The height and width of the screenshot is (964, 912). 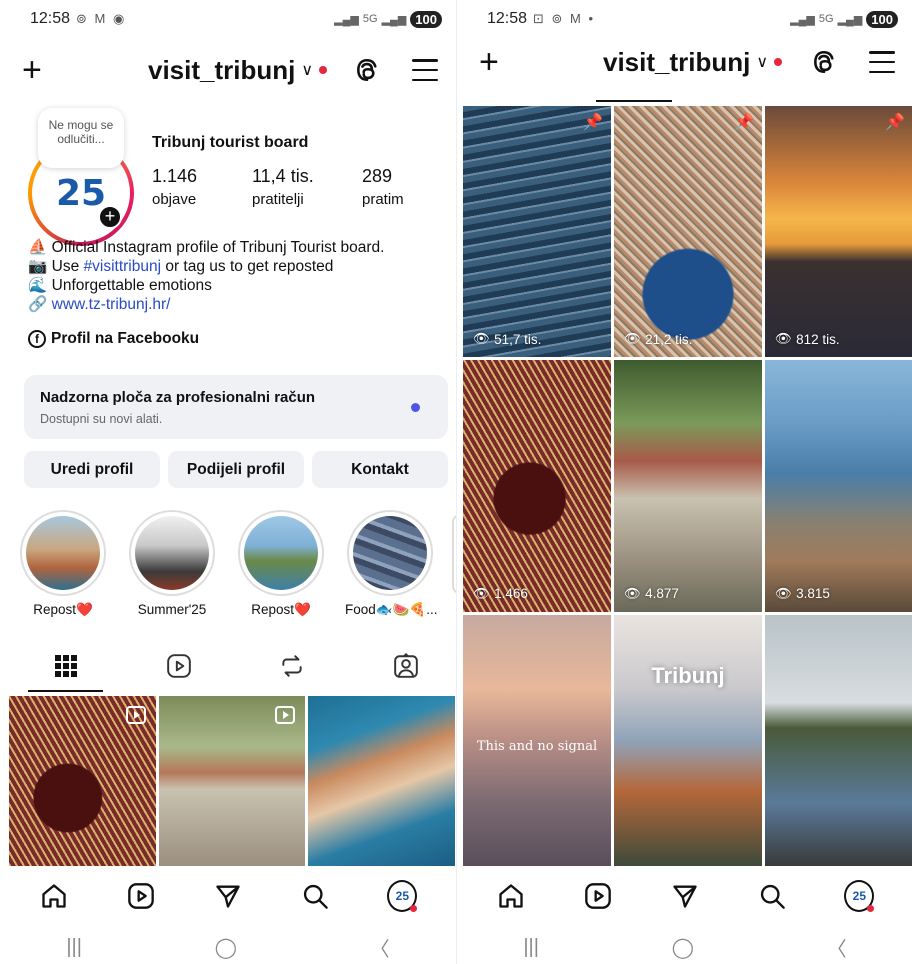 What do you see at coordinates (838, 486) in the screenshot?
I see `grid-post: 👁 3.815` at bounding box center [838, 486].